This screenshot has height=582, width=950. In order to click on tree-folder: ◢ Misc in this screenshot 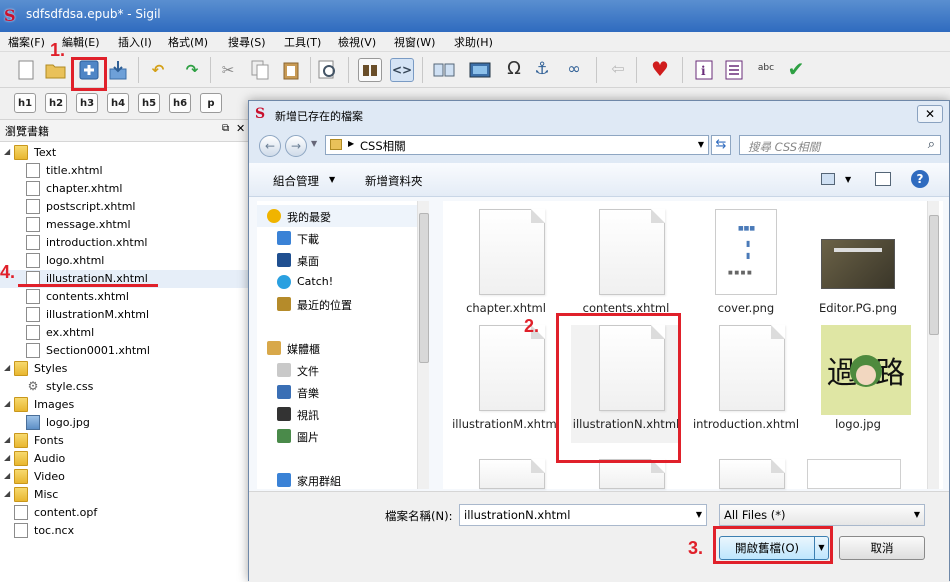, I will do `click(125, 495)`.